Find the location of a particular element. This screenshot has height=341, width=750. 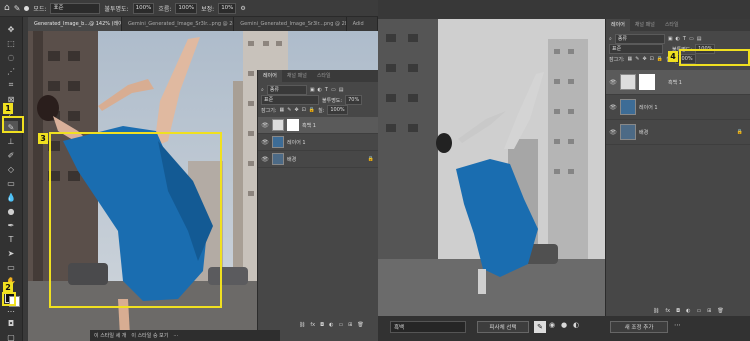

doc-tab-4: Adid is located at coordinates (362, 24).